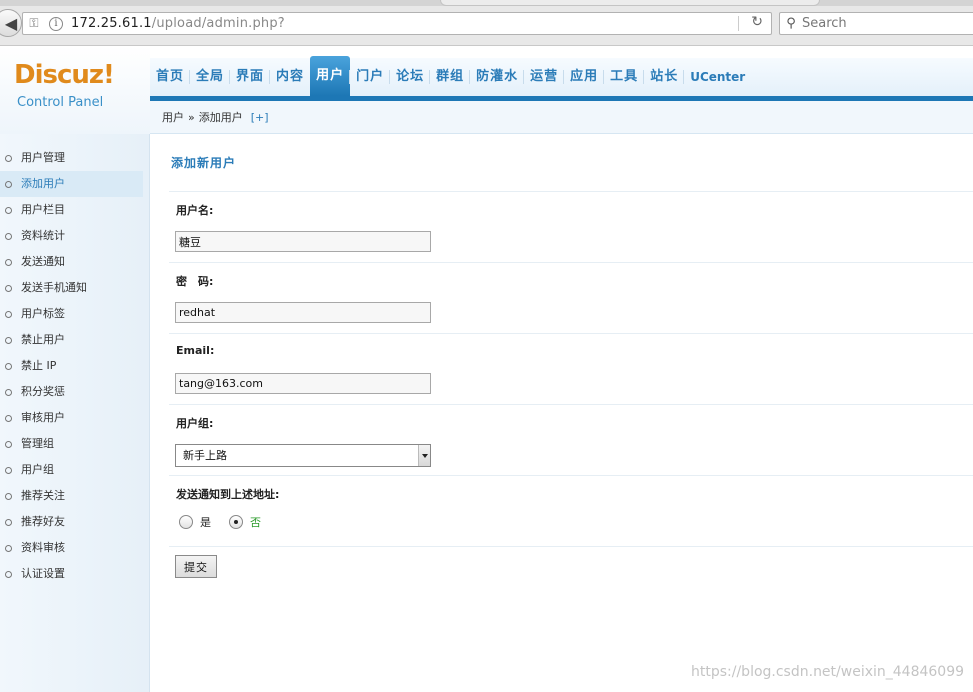  I want to click on email-label: Email:, so click(195, 350).